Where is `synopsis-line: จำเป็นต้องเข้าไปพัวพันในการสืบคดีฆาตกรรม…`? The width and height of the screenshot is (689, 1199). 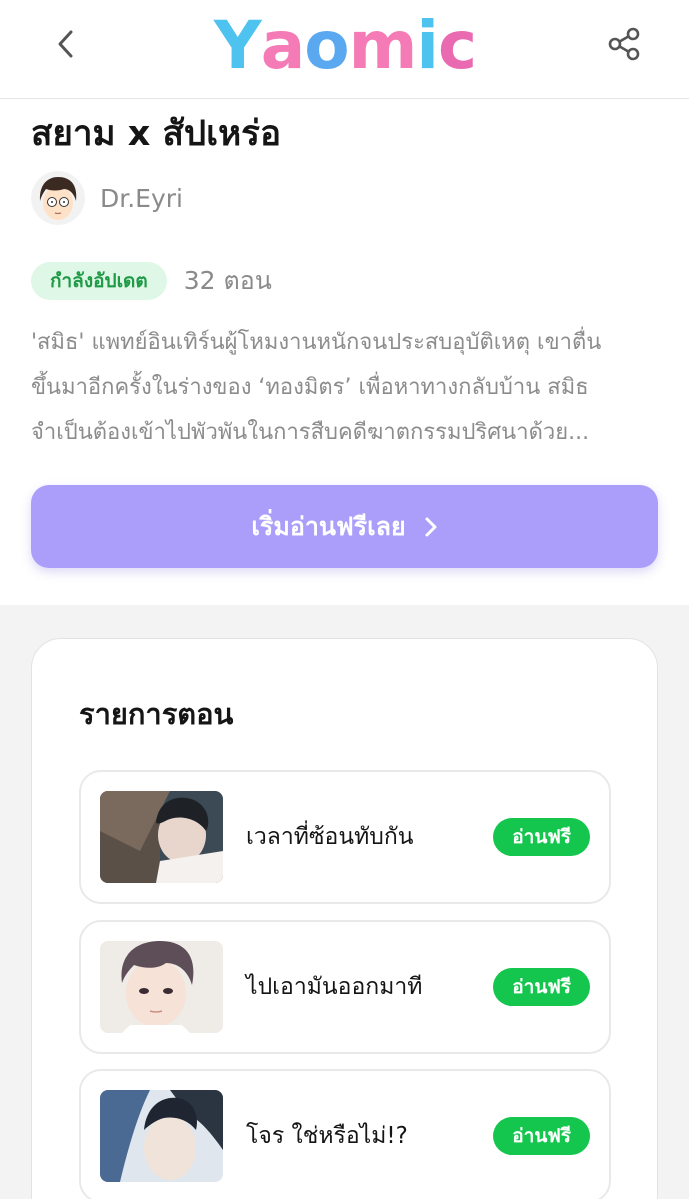
synopsis-line: จำเป็นต้องเข้าไปพัวพันในการสืบคดีฆาตกรรม… is located at coordinates (310, 432).